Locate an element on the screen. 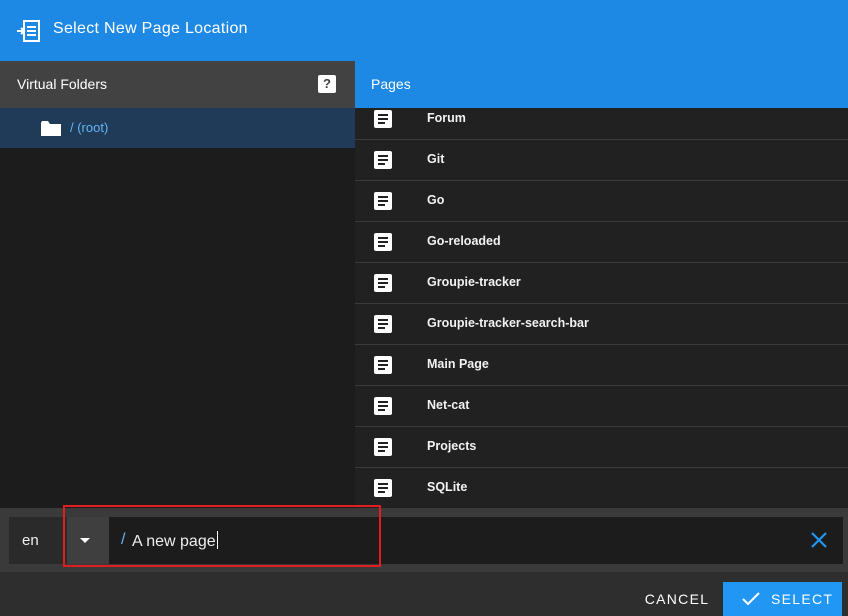  virtual-folders-header: Virtual Folders is located at coordinates (177, 84).